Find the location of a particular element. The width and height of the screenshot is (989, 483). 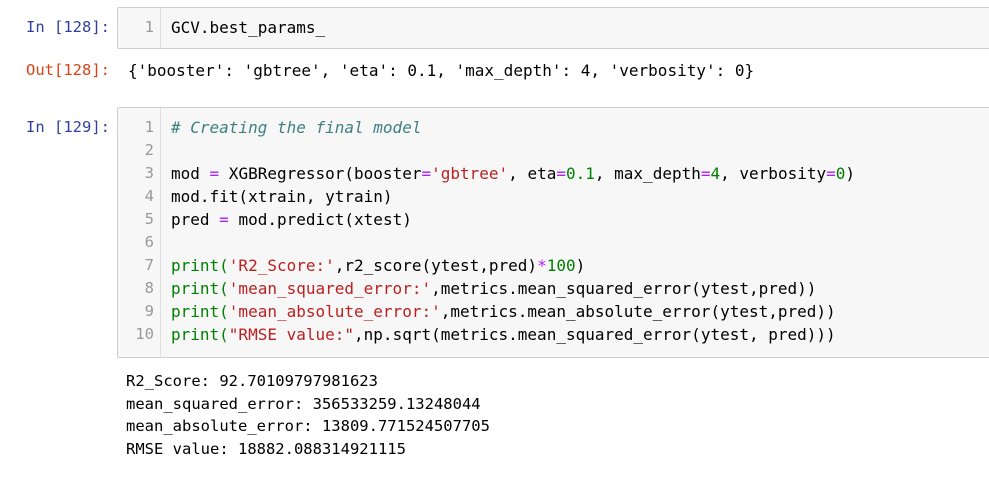

code-token: ,metrics.mean_squared_error(ytest,pred)) is located at coordinates (624, 288).